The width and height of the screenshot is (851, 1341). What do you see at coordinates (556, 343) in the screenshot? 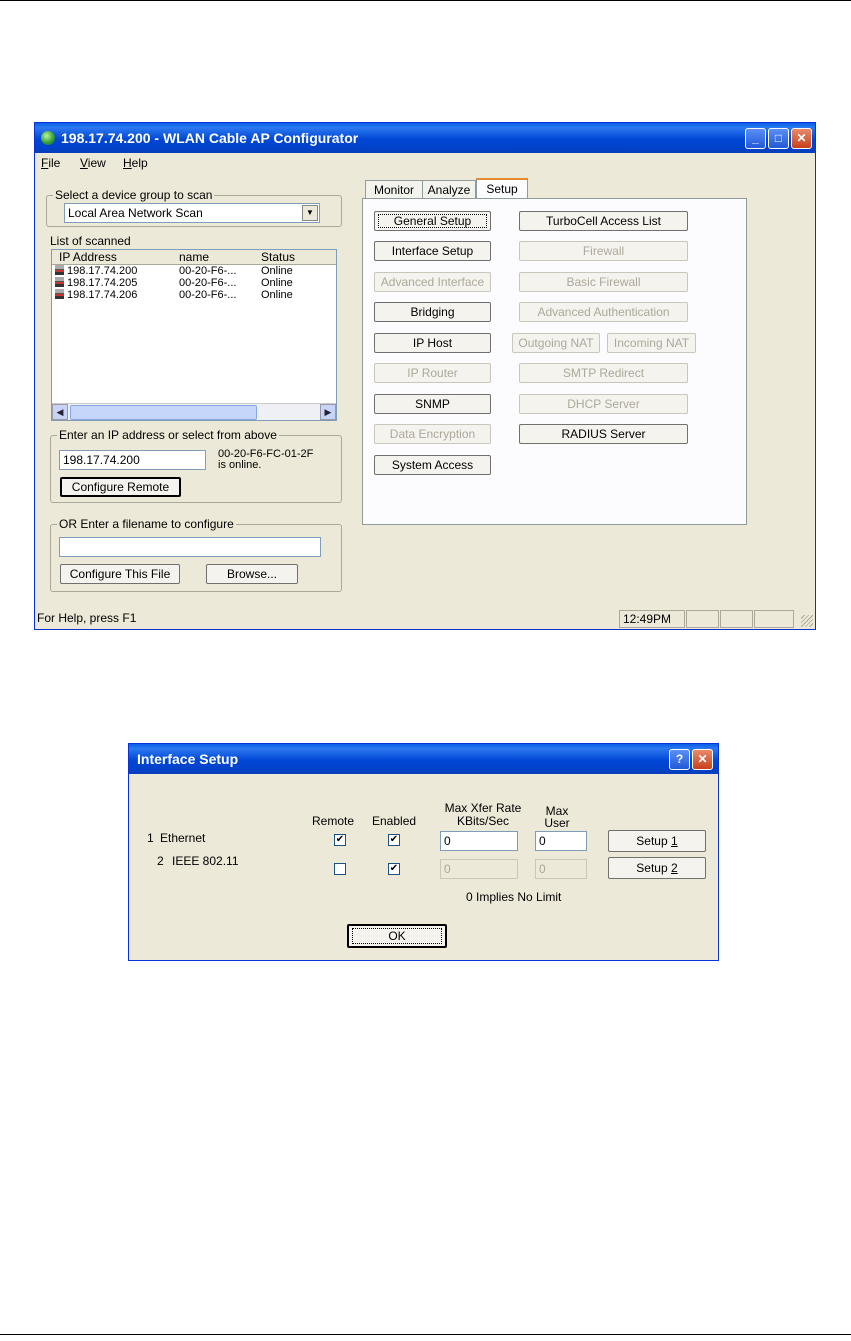
I see `outgoing-nat-button: Outgoing NAT` at bounding box center [556, 343].